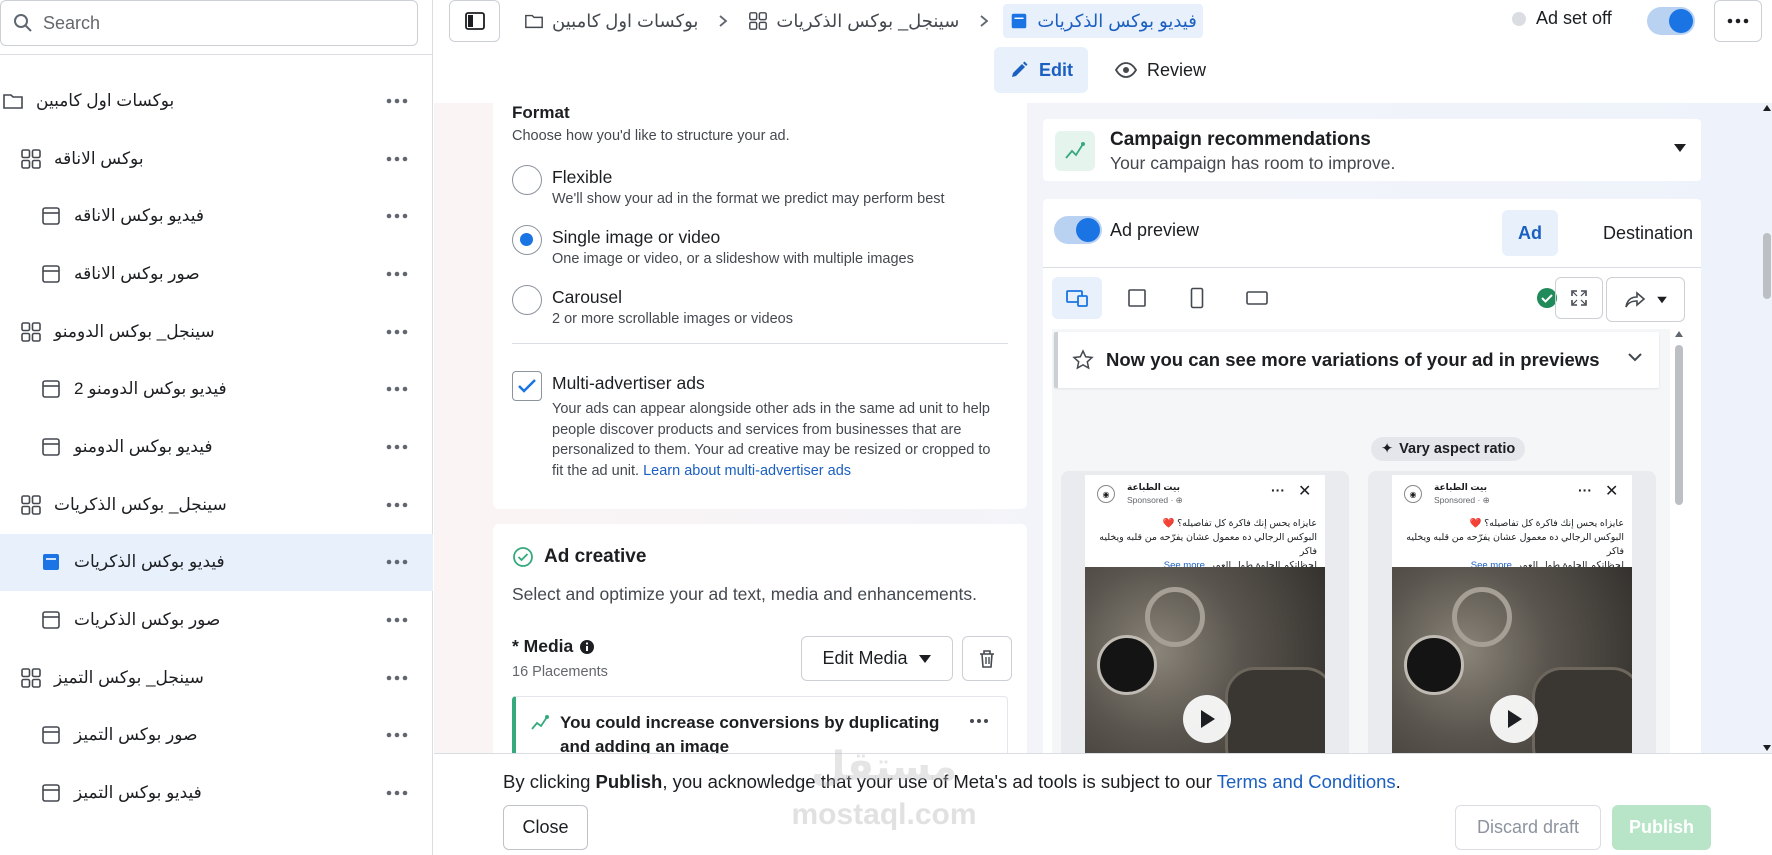  Describe the element at coordinates (1681, 21) in the screenshot. I see `toggle-knob` at that location.